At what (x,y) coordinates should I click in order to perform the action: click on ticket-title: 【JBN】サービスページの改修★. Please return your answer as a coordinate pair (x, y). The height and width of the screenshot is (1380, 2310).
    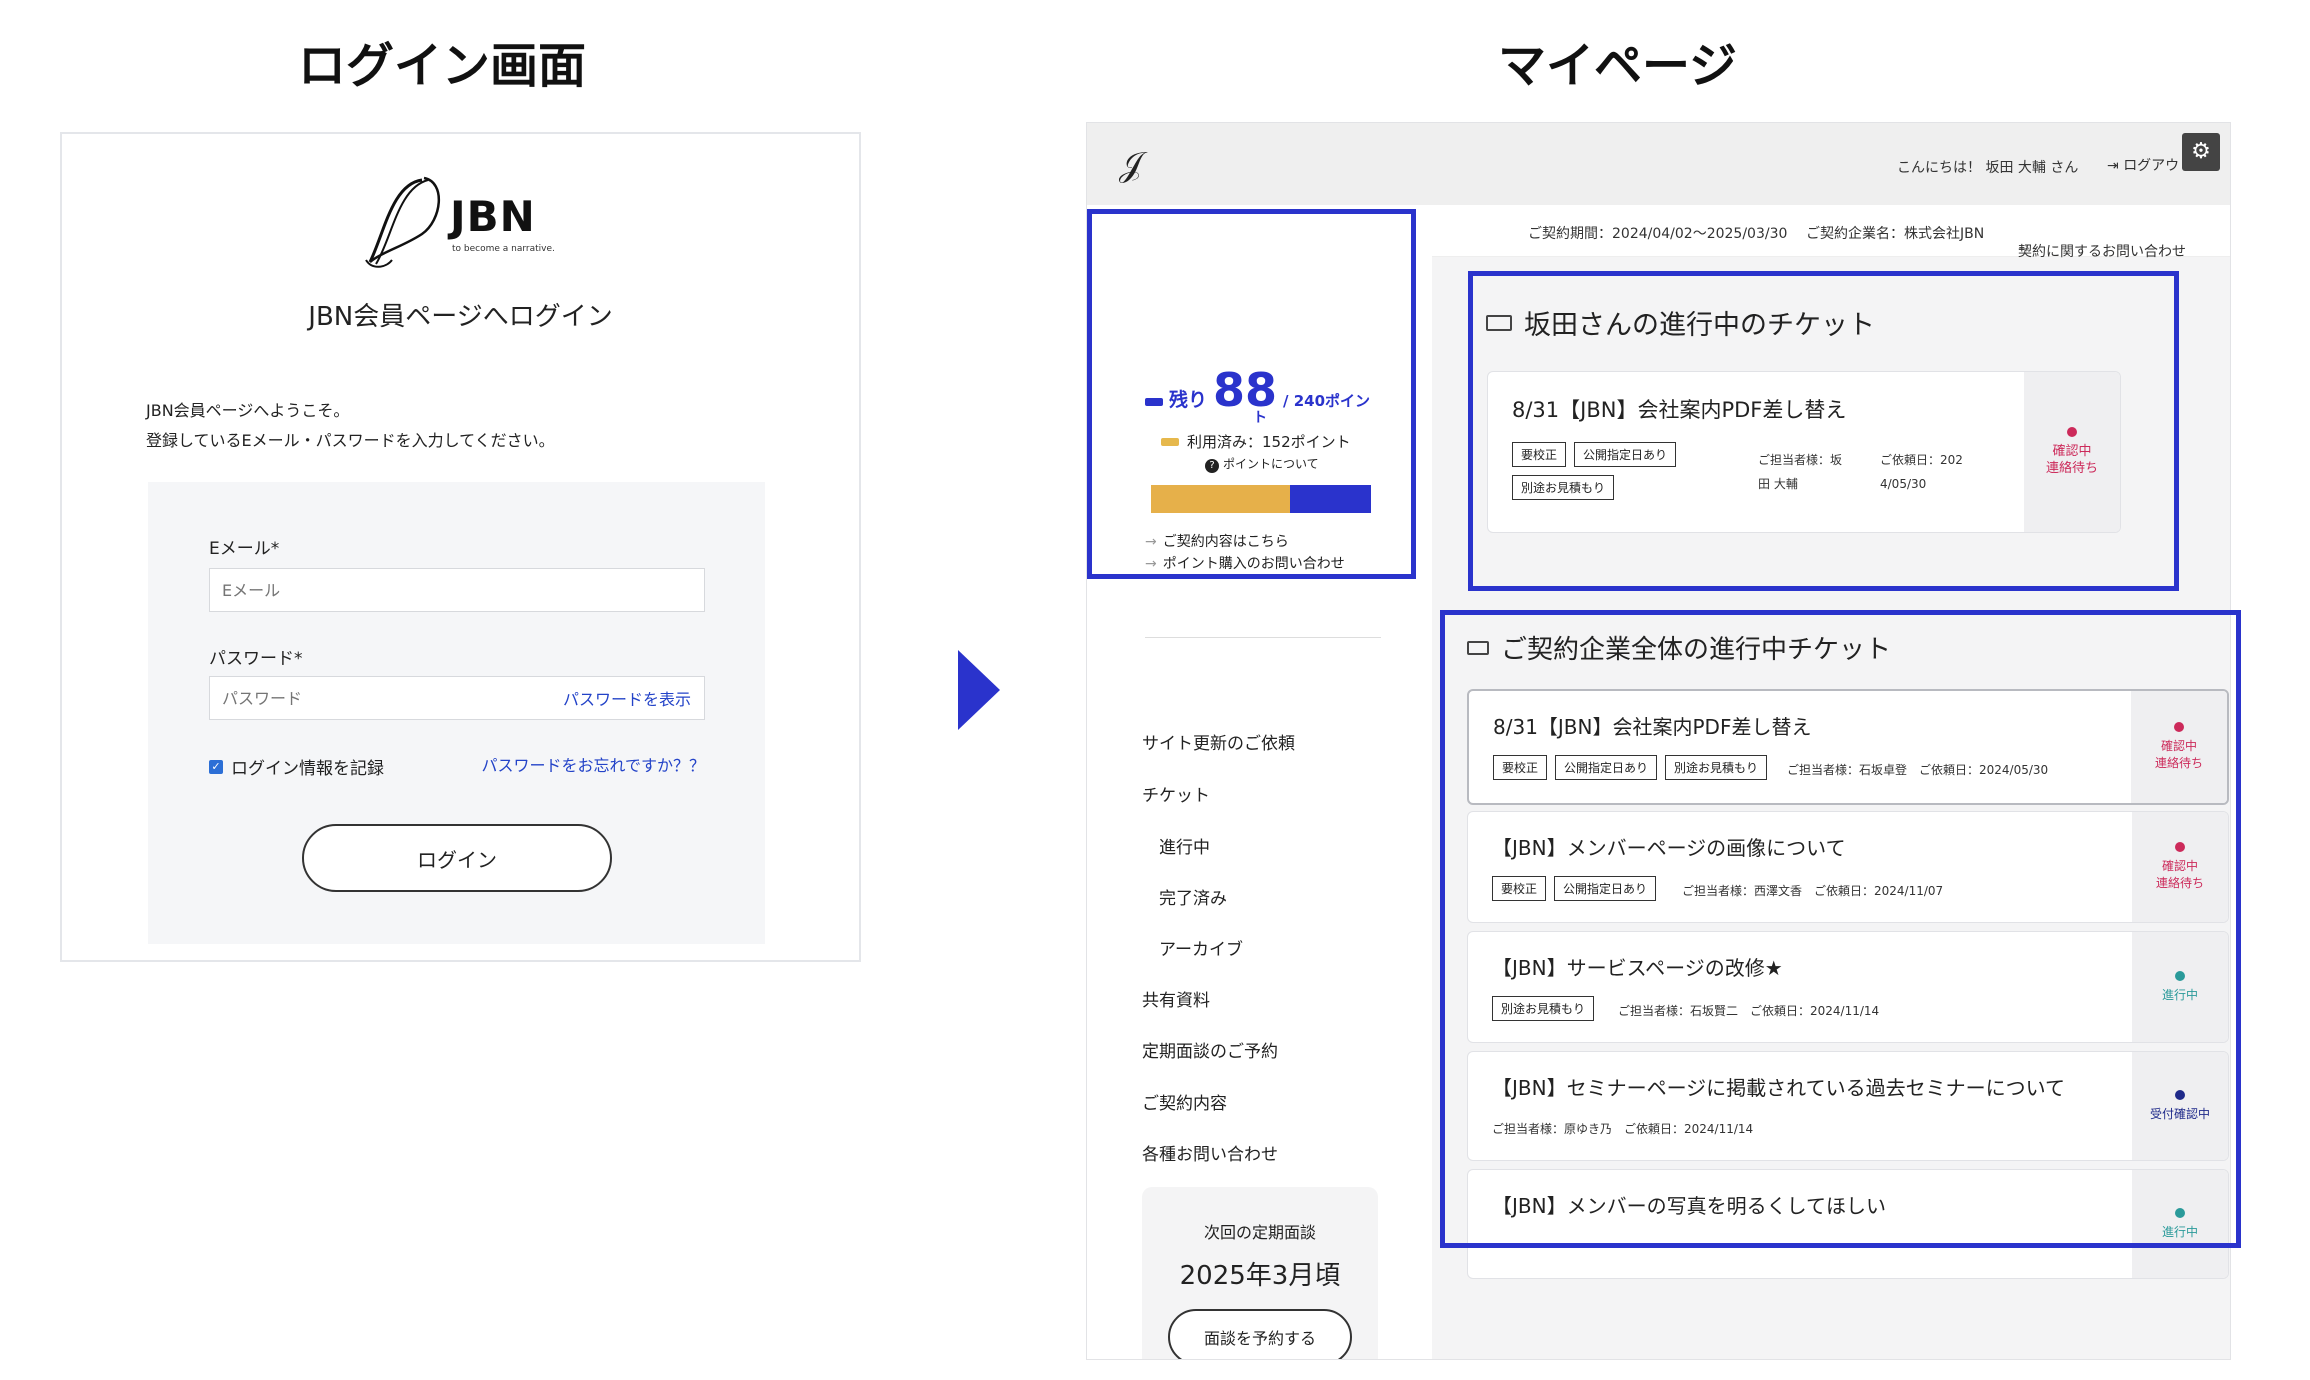
    Looking at the image, I should click on (1637, 968).